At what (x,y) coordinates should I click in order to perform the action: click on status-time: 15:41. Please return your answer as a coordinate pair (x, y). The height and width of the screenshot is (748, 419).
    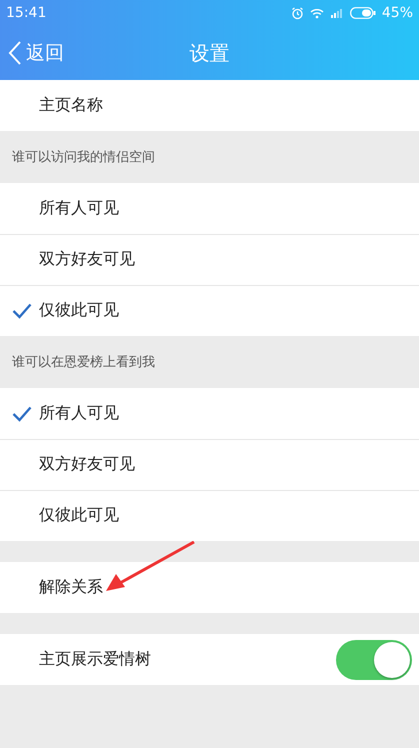
    Looking at the image, I should click on (26, 13).